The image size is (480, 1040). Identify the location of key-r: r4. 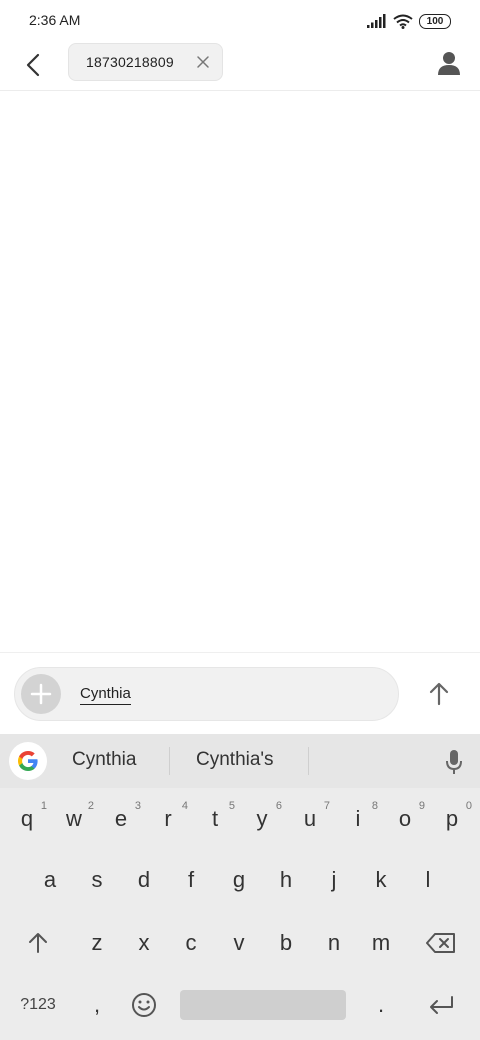
(168, 819).